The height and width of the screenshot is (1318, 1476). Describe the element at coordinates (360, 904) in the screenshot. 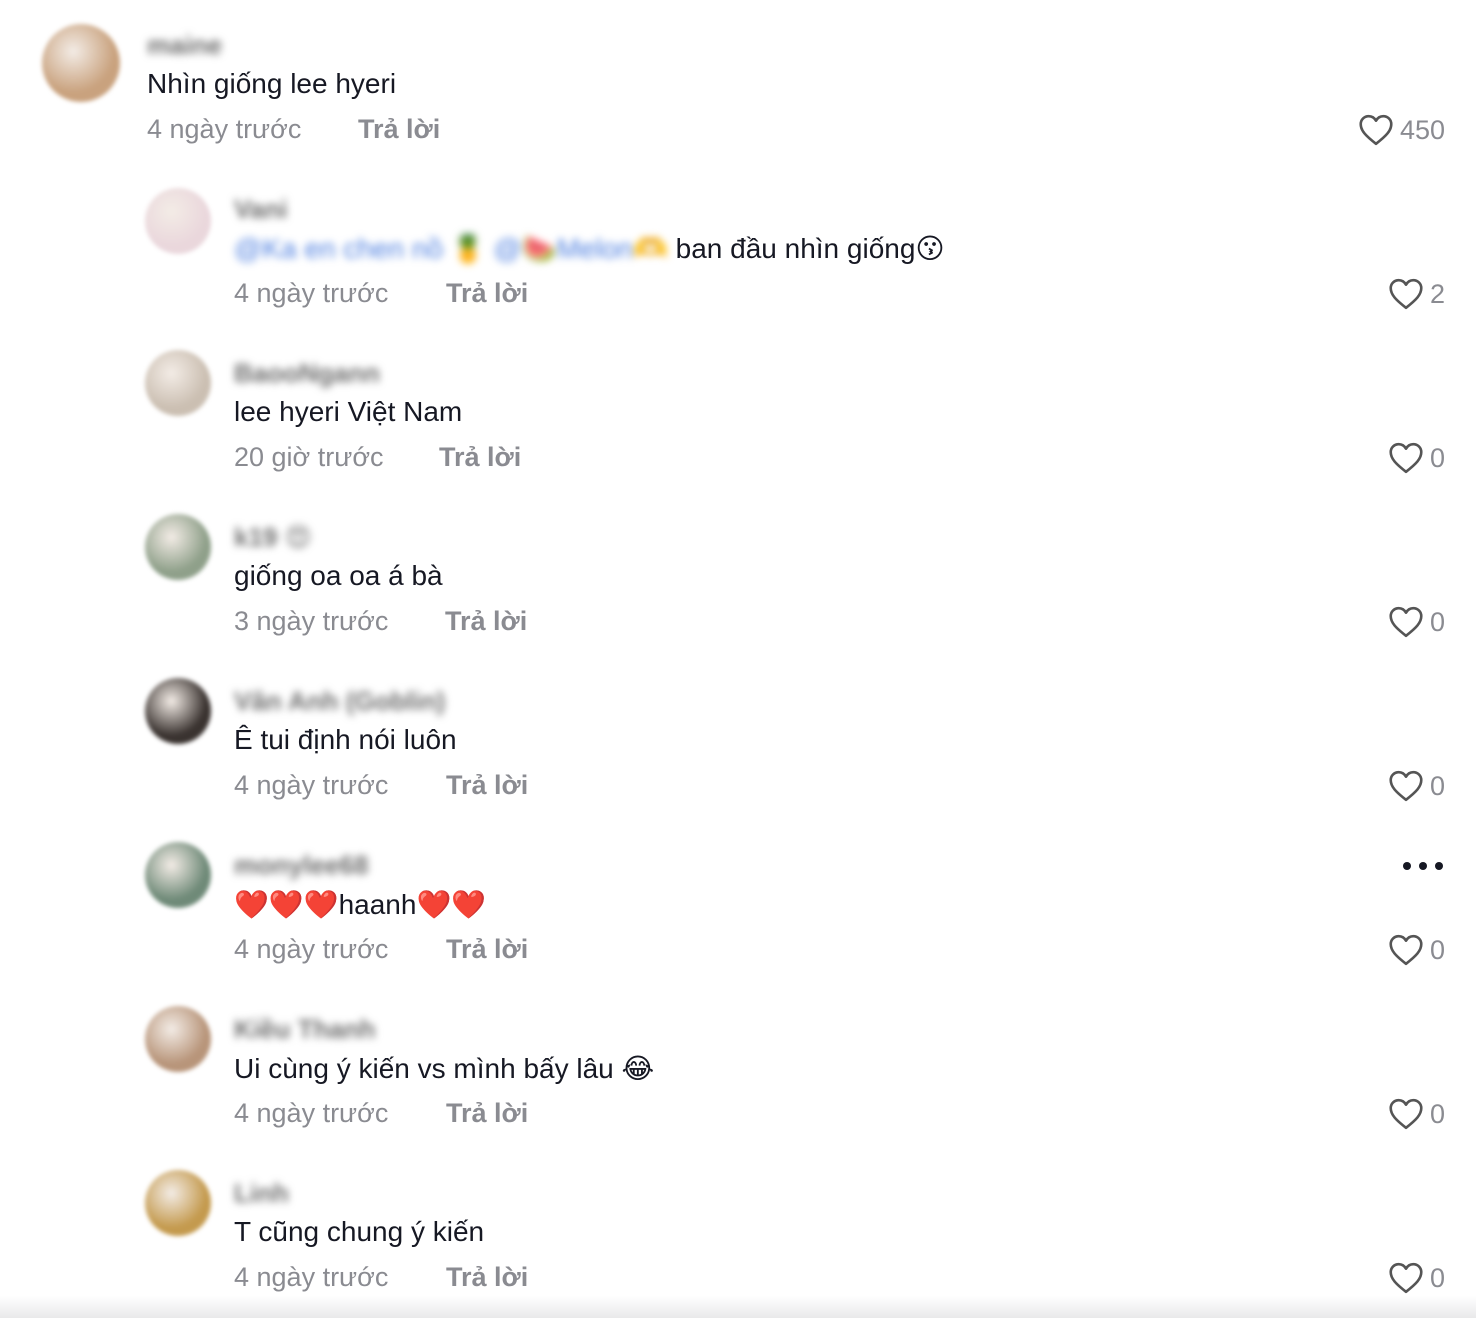

I see `comment-text: ❤️❤️❤️haanh❤️❤️` at that location.